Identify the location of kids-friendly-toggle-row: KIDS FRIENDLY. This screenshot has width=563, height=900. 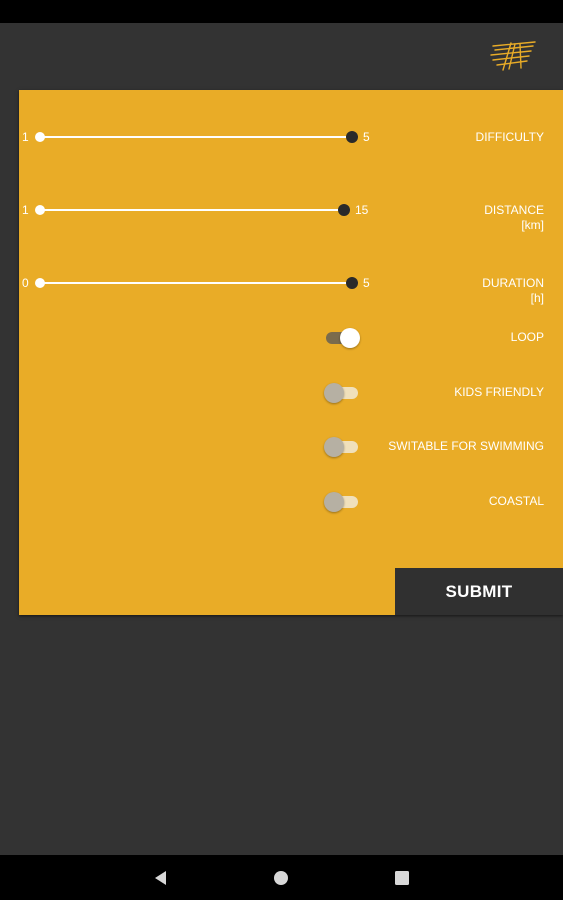
(291, 396).